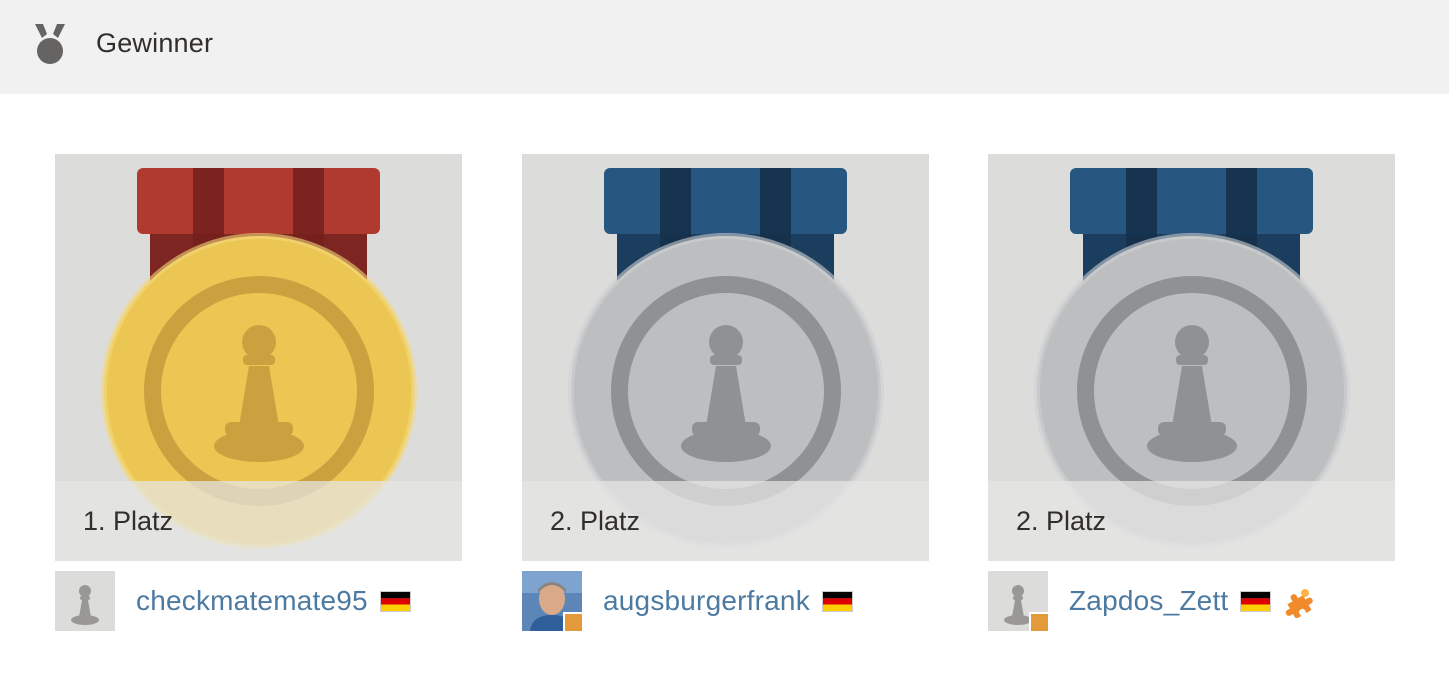 The width and height of the screenshot is (1449, 695). I want to click on winner-row-3: Zapdos_Zett, so click(1152, 601).